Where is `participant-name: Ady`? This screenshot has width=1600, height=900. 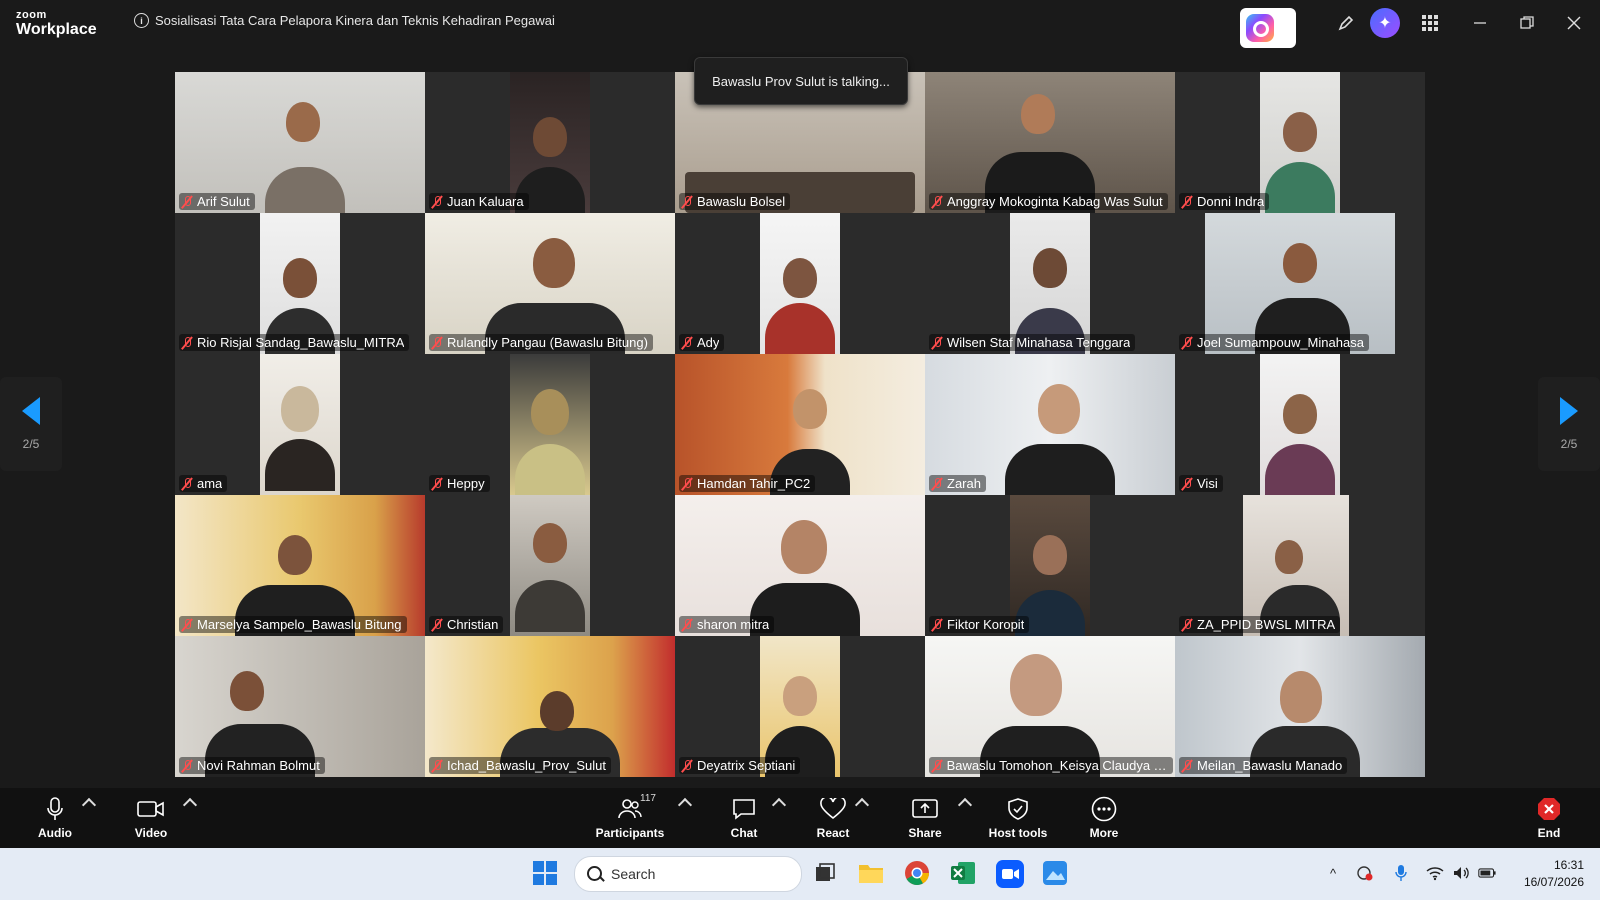
participant-name: Ady is located at coordinates (708, 342).